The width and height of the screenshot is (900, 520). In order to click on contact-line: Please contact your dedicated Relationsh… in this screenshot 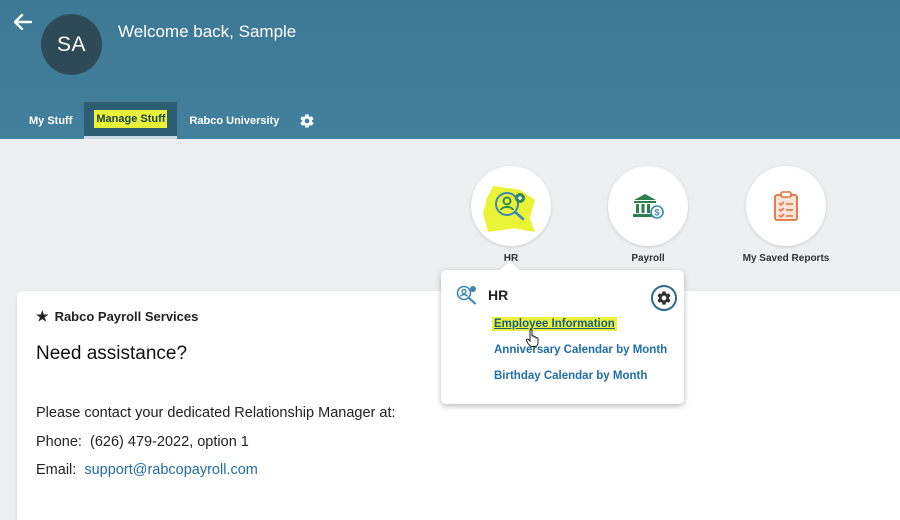, I will do `click(216, 413)`.